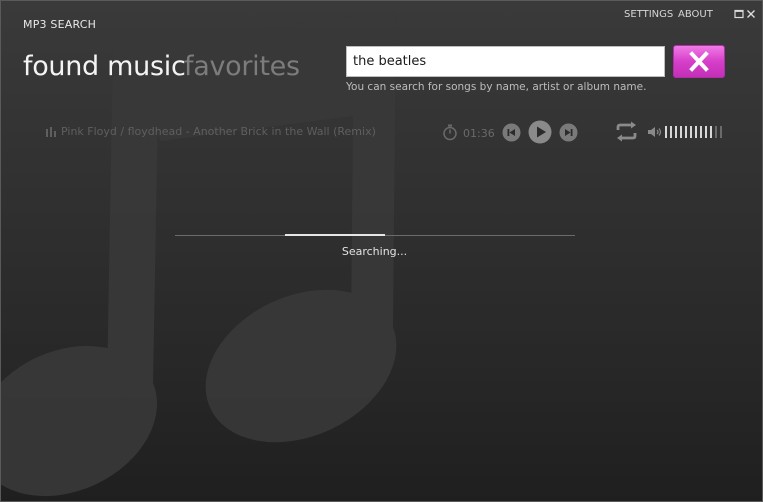 This screenshot has width=763, height=502. I want to click on repeat-icon, so click(626, 131).